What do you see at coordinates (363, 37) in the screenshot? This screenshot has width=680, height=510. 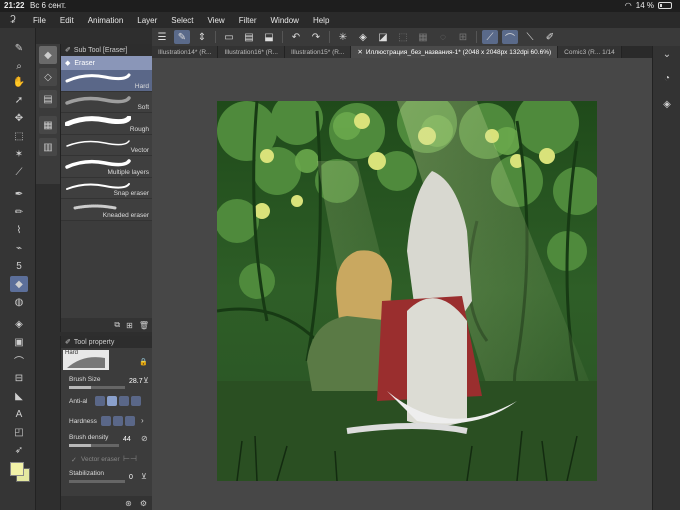 I see `fill-icon: ◈` at bounding box center [363, 37].